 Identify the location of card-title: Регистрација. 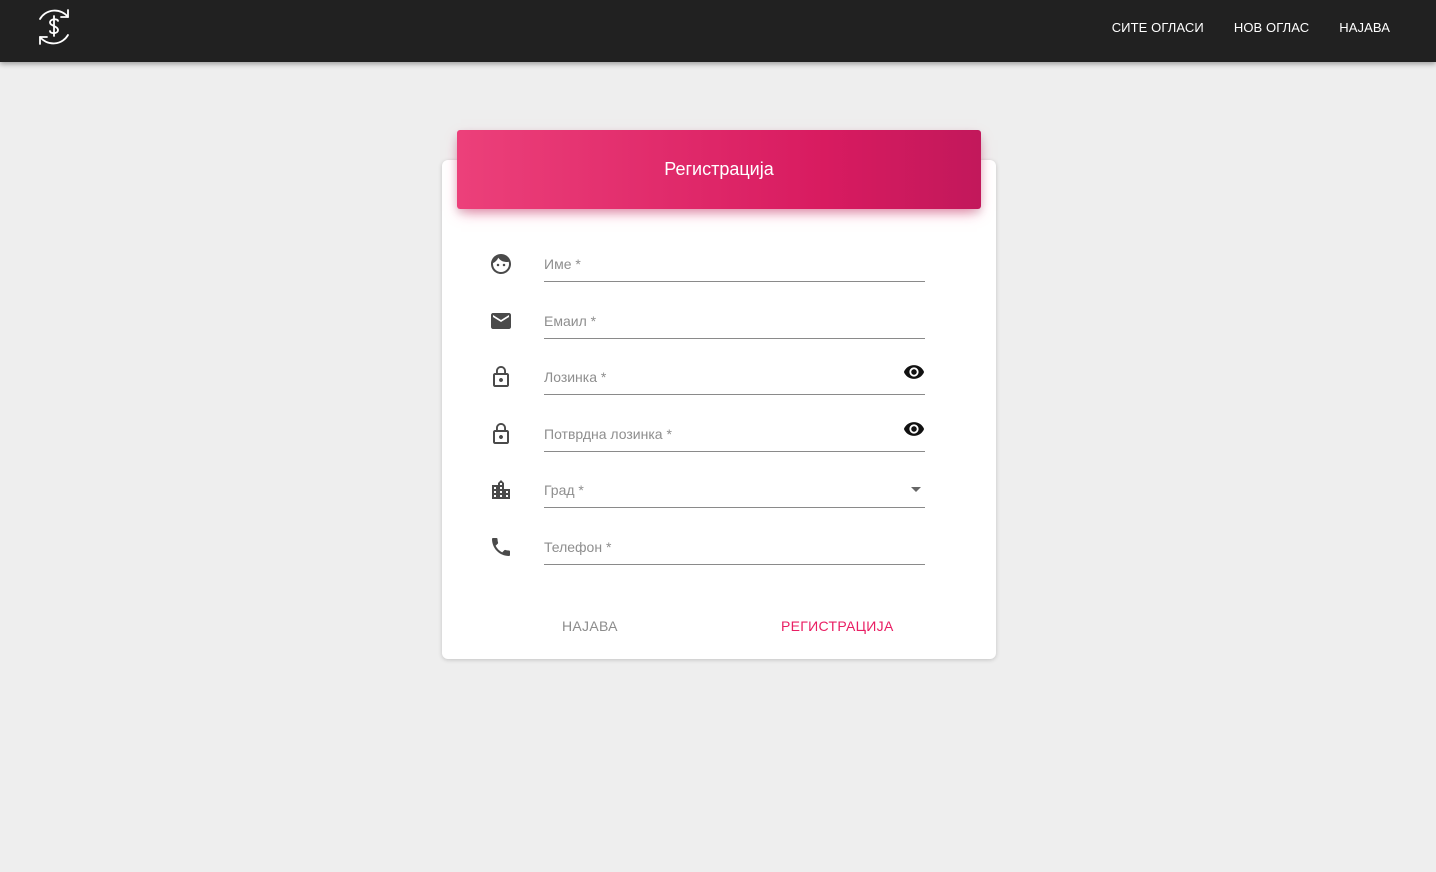
(719, 169).